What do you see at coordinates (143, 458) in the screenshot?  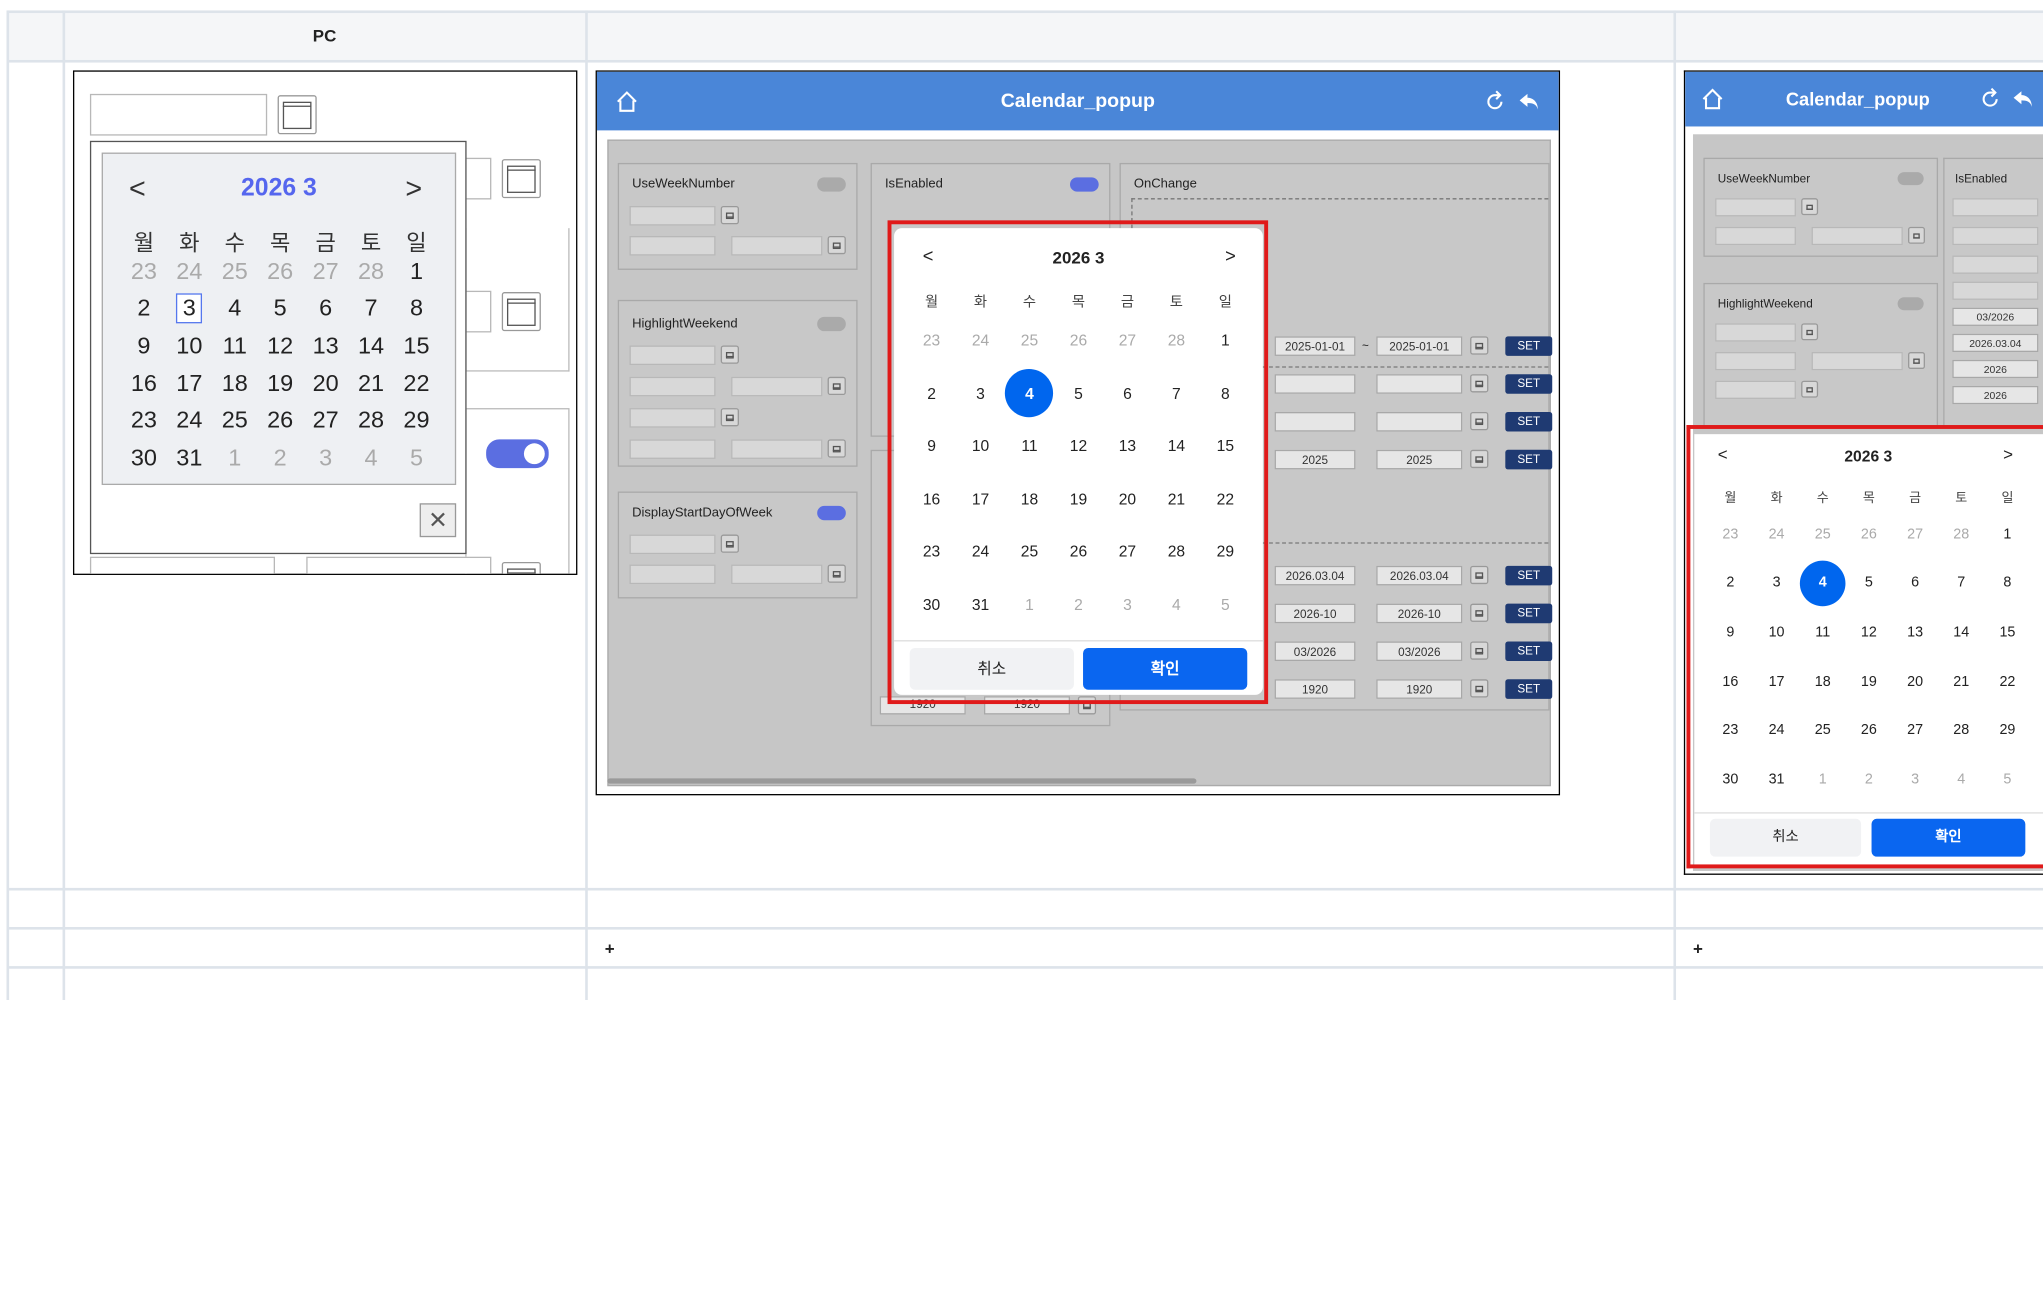 I see `day-cell: 30` at bounding box center [143, 458].